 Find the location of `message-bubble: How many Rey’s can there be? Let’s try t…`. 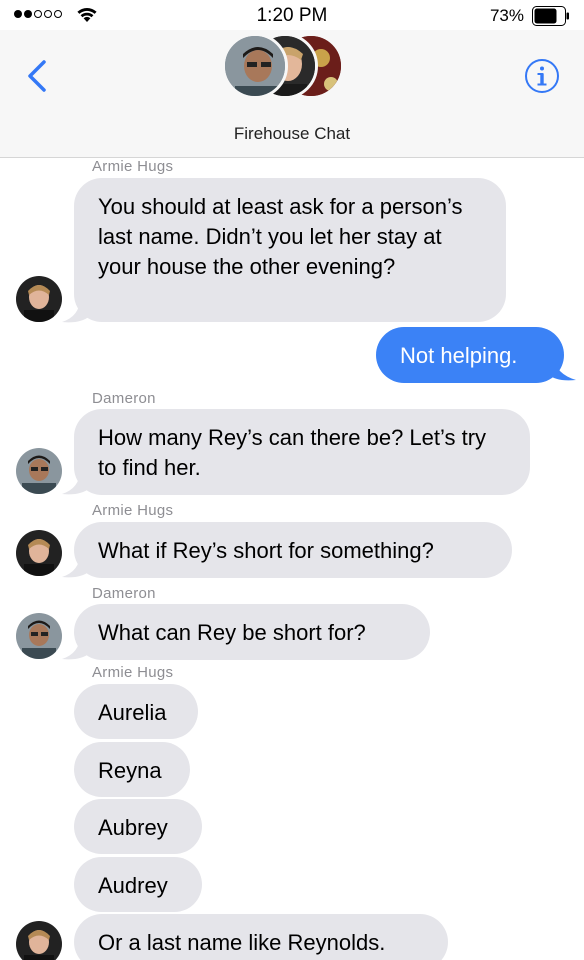

message-bubble: How many Rey’s can there be? Let’s try t… is located at coordinates (302, 452).